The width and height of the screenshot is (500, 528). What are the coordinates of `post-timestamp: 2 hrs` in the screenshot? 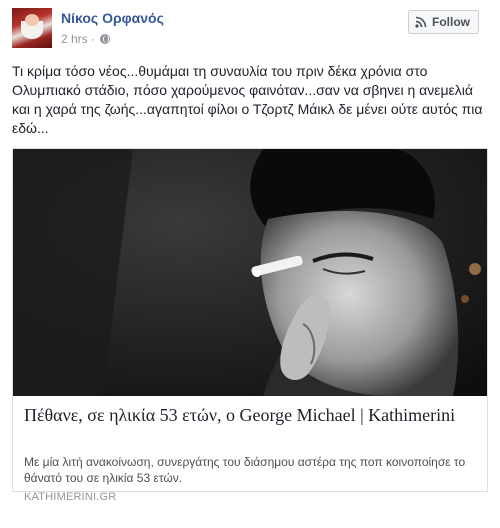 It's located at (74, 39).